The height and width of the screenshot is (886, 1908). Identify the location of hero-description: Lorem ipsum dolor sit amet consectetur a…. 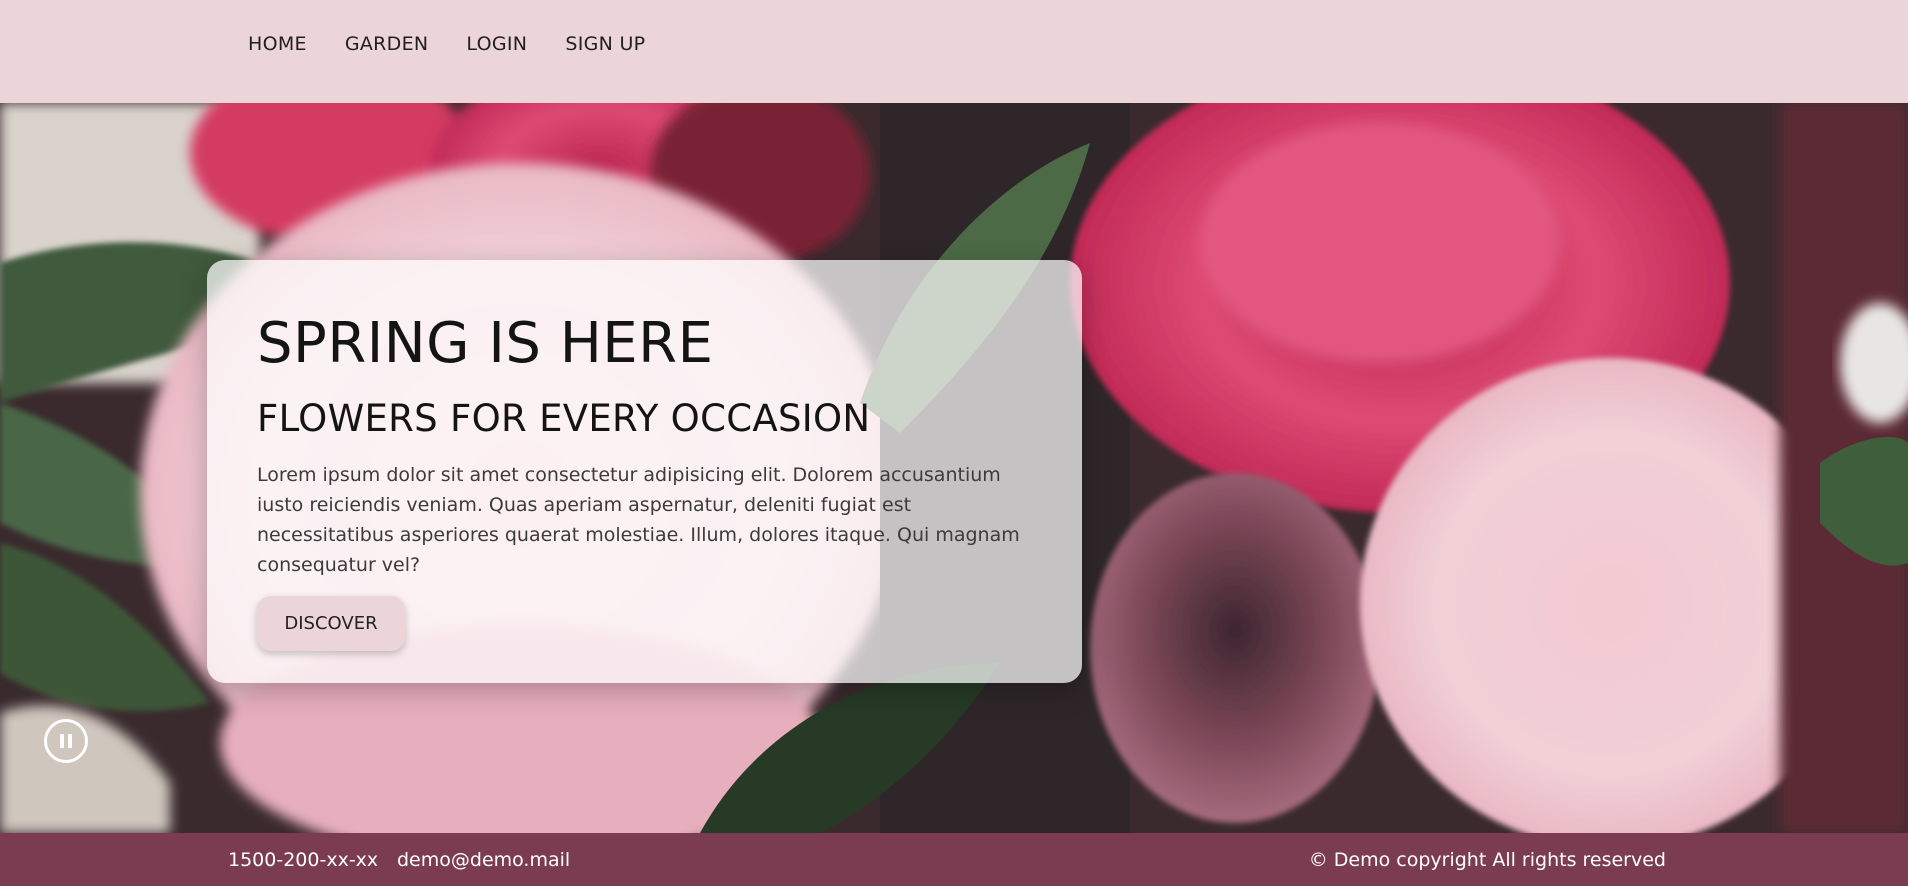
(638, 520).